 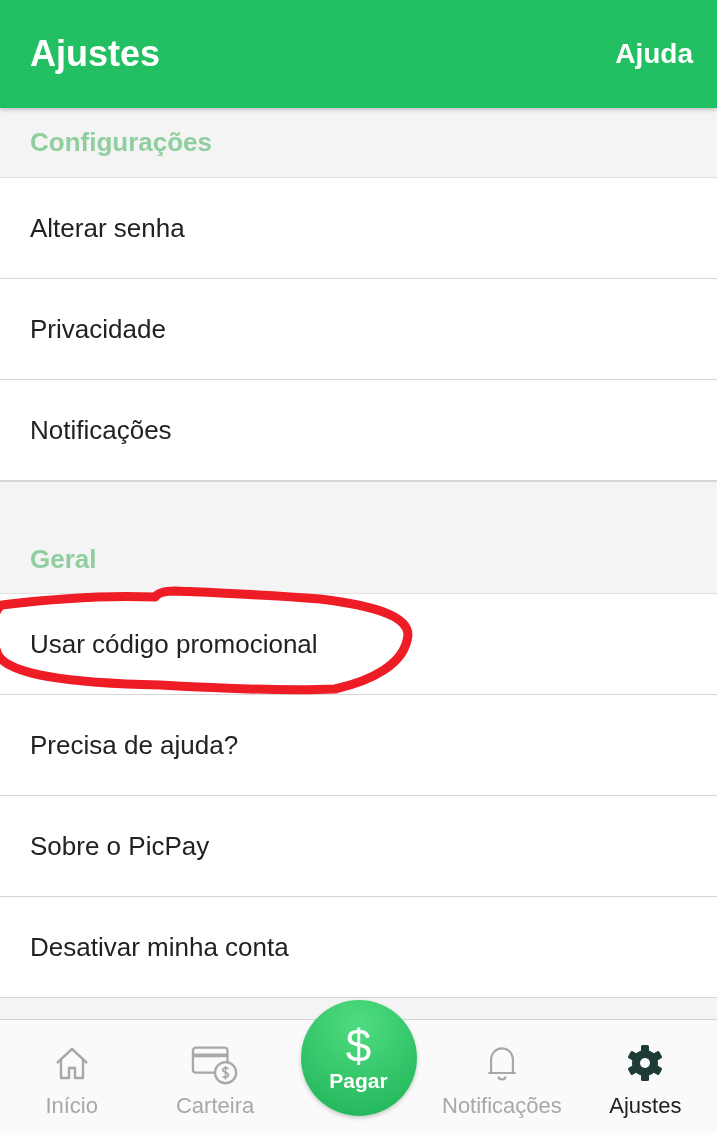 What do you see at coordinates (95, 54) in the screenshot?
I see `screen-title: Ajustes` at bounding box center [95, 54].